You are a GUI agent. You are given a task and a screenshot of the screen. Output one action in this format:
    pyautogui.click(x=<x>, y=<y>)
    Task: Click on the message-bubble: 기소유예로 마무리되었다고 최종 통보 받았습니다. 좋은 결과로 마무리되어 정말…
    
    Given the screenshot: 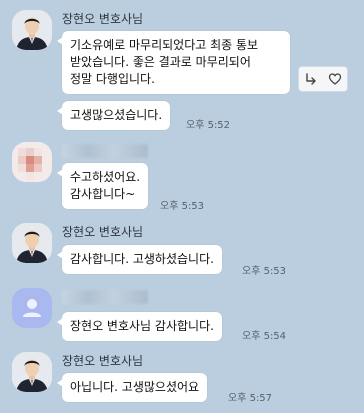 What is the action you would take?
    pyautogui.click(x=173, y=62)
    